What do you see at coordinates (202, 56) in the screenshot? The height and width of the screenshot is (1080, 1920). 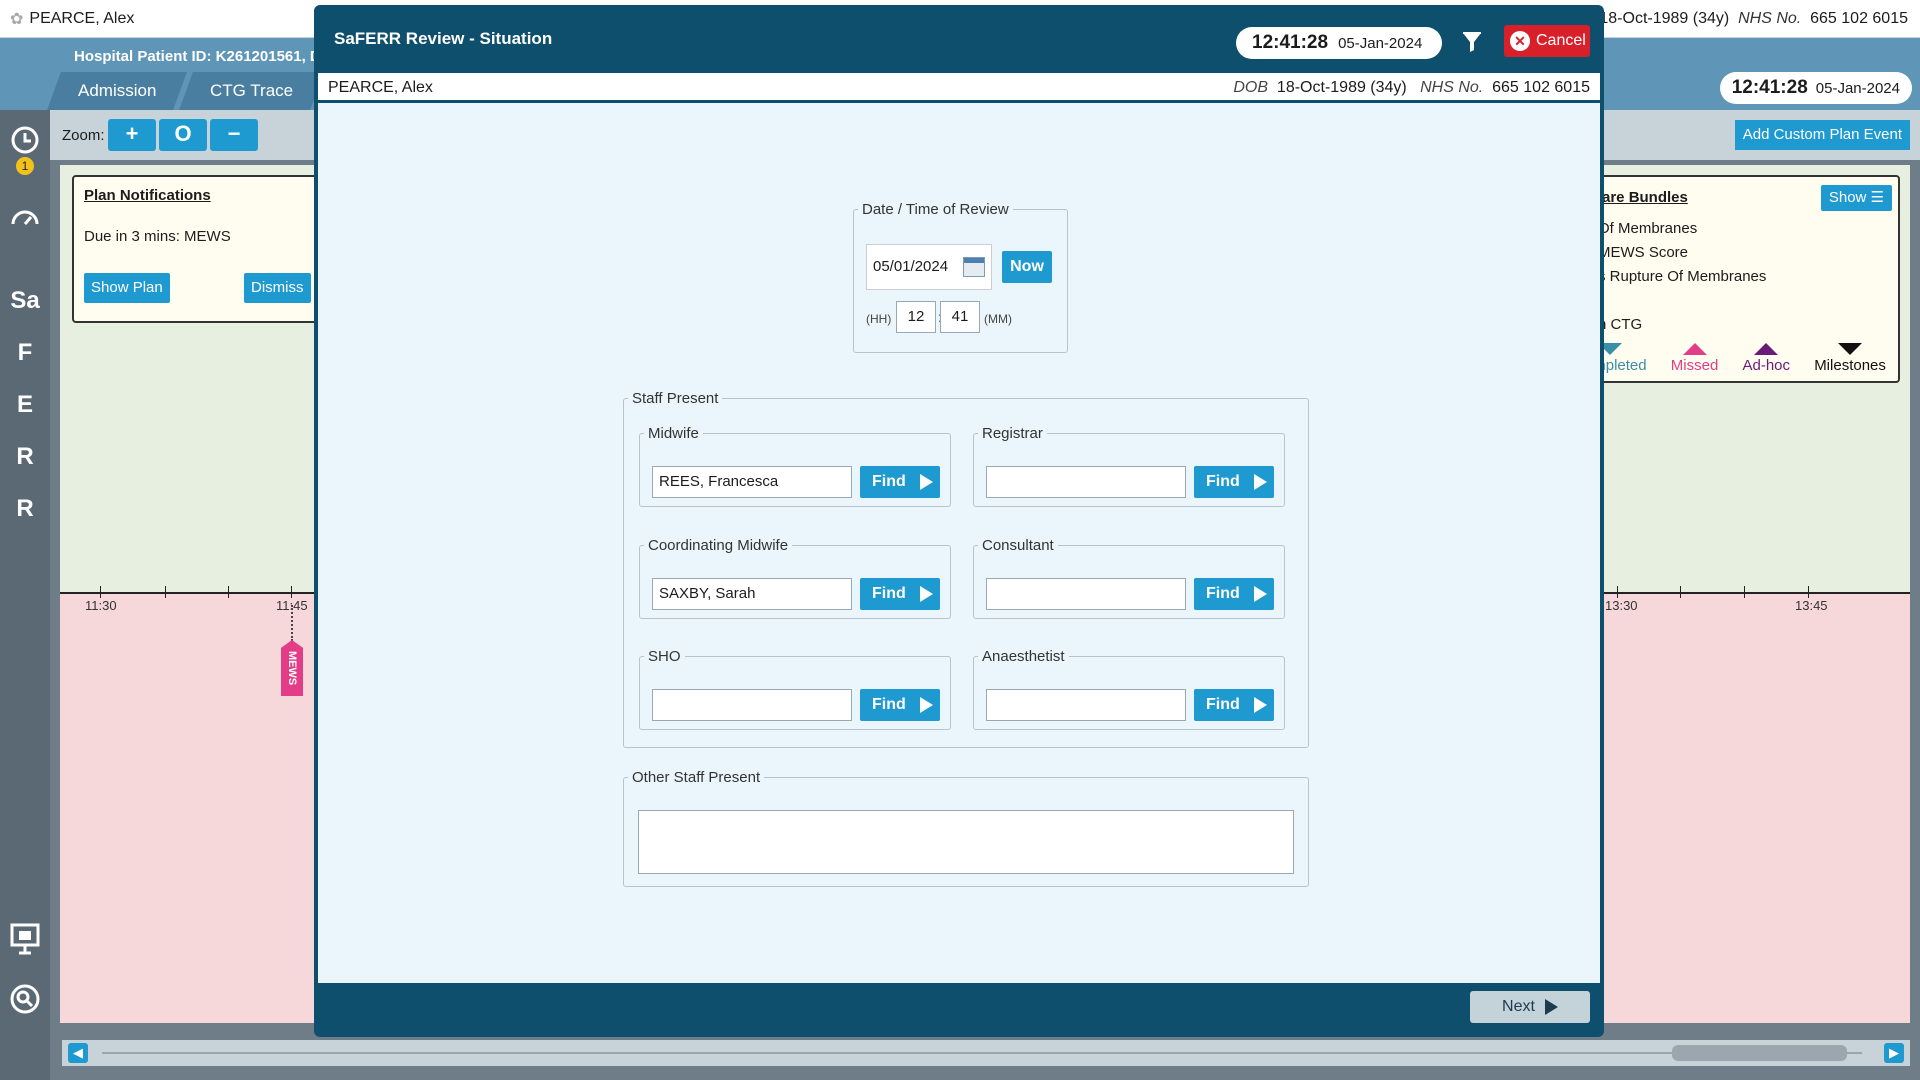 I see `hospital-patient-id: Hospital Patient ID: K261201561, De` at bounding box center [202, 56].